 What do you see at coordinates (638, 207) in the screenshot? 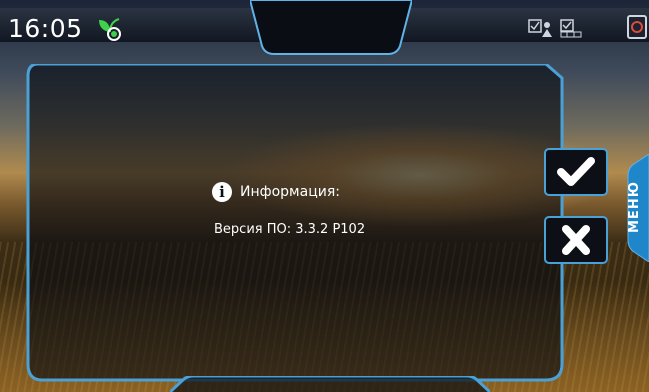
I see `side-menu-label: МЕНЮ` at bounding box center [638, 207].